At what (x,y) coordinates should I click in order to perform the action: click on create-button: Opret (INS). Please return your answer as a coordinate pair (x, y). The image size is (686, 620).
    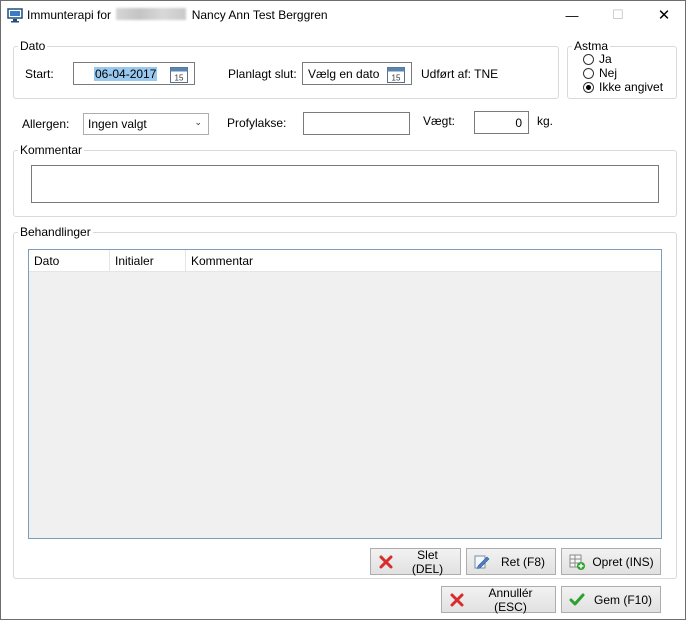
    Looking at the image, I should click on (611, 561).